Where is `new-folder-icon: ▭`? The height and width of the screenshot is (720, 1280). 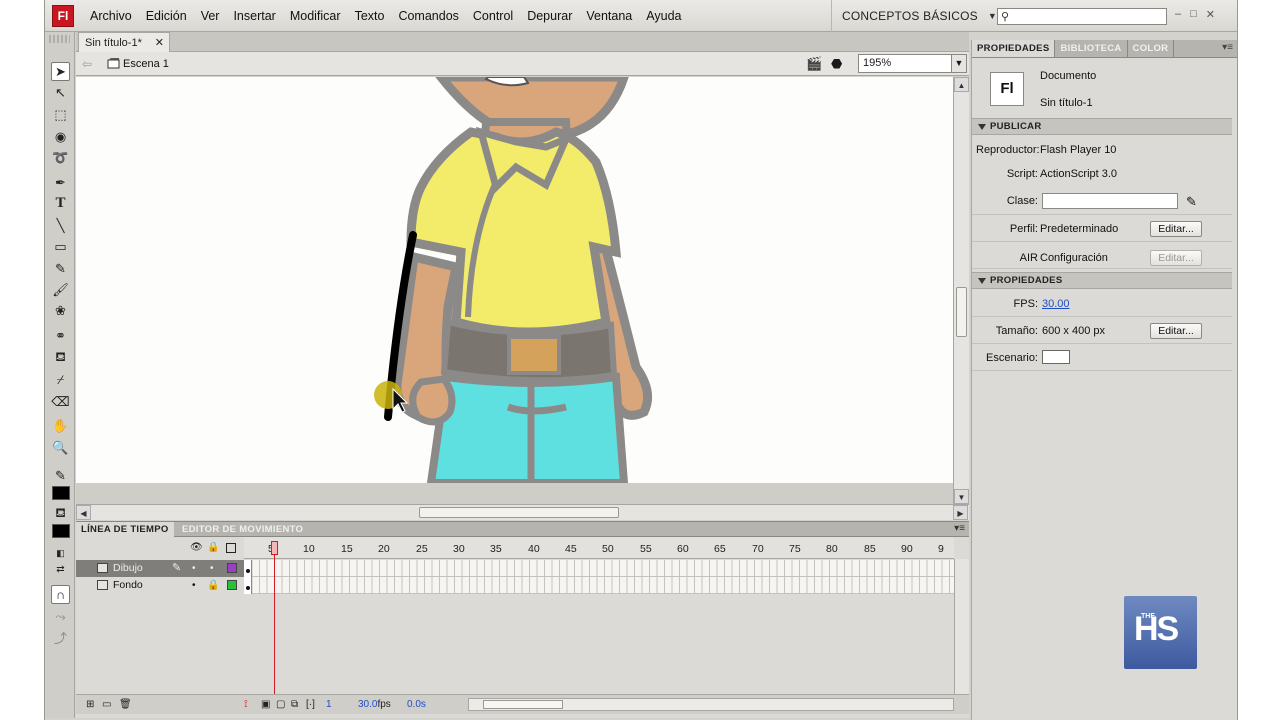
new-folder-icon: ▭ is located at coordinates (106, 704).